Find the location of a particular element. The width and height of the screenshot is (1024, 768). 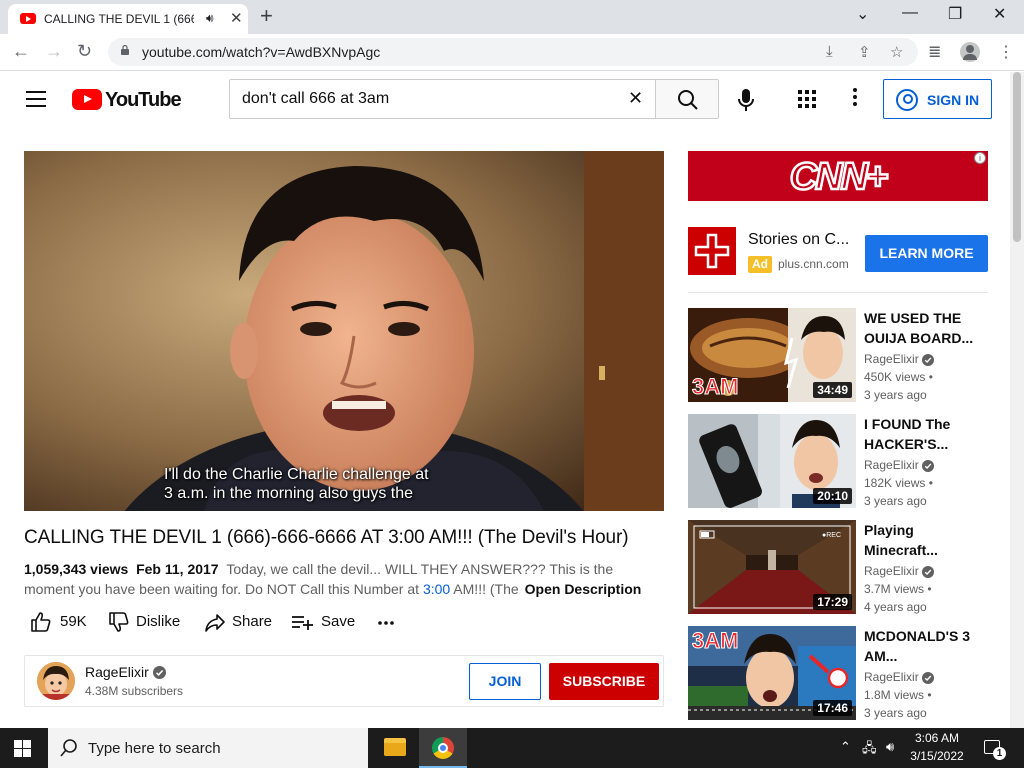

reload-icon: ↻ is located at coordinates (84, 51).